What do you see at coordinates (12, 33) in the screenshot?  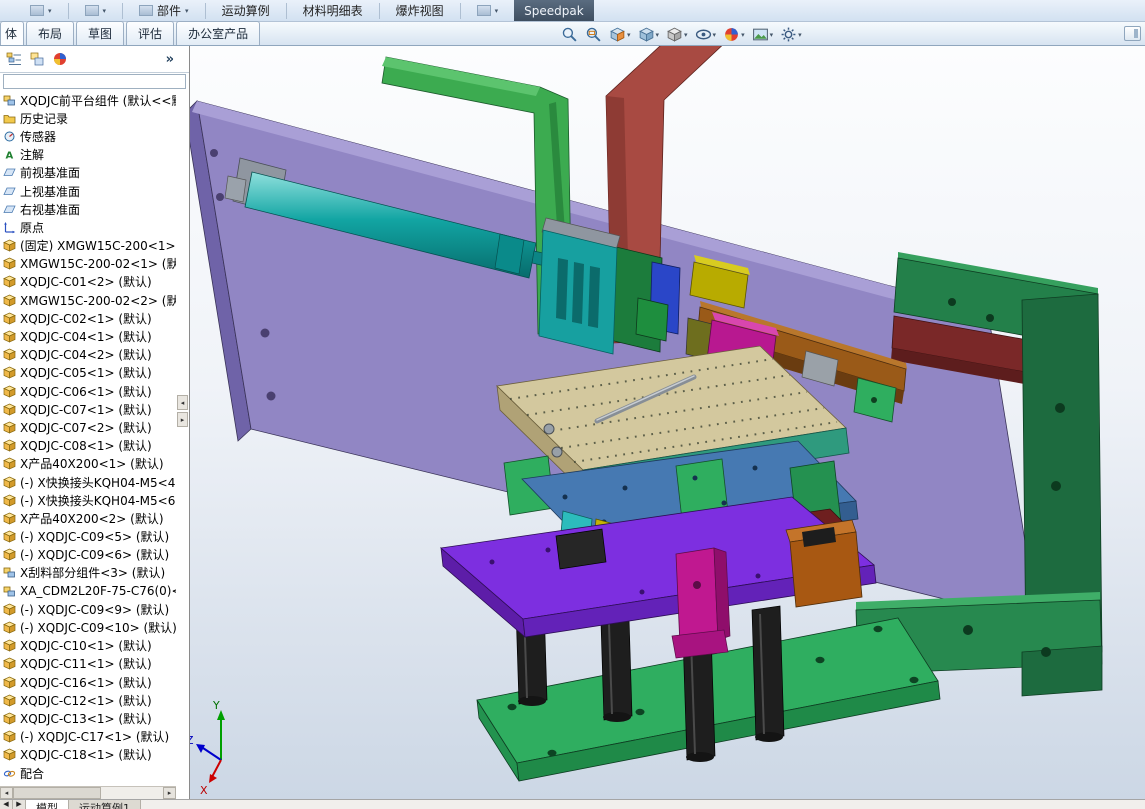 I see `ribbon-tab: 体` at bounding box center [12, 33].